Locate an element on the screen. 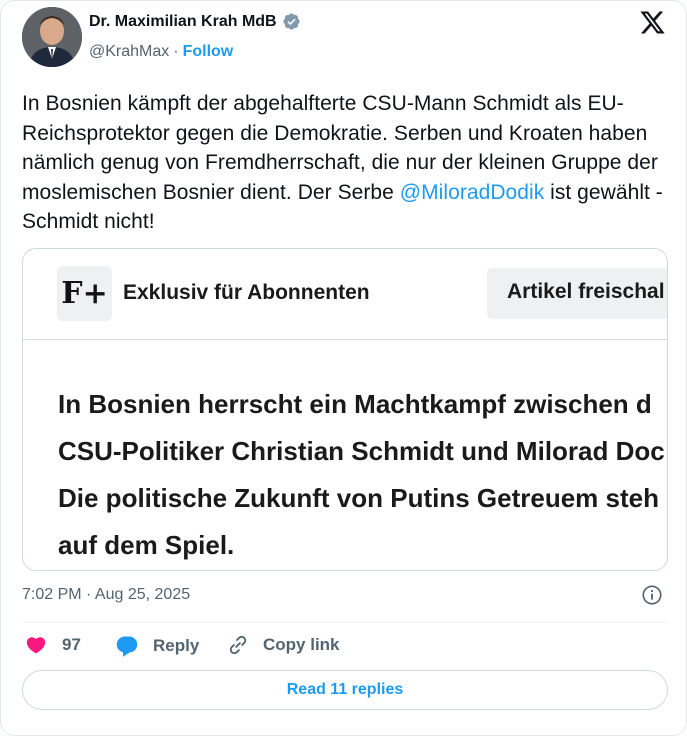 The width and height of the screenshot is (687, 738). embed-divider is located at coordinates (345, 339).